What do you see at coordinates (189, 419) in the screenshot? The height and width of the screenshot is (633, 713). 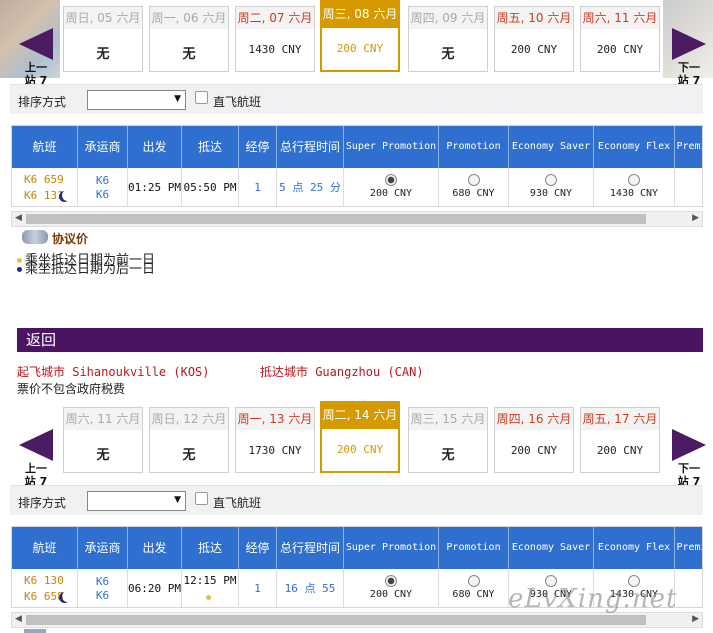 I see `date-label: 周日, 12 六月` at bounding box center [189, 419].